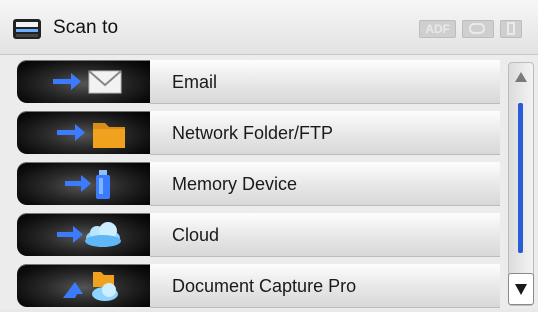 This screenshot has height=312, width=538. I want to click on list-item-document-capture-pro: Document Capture Pro, so click(250, 285).